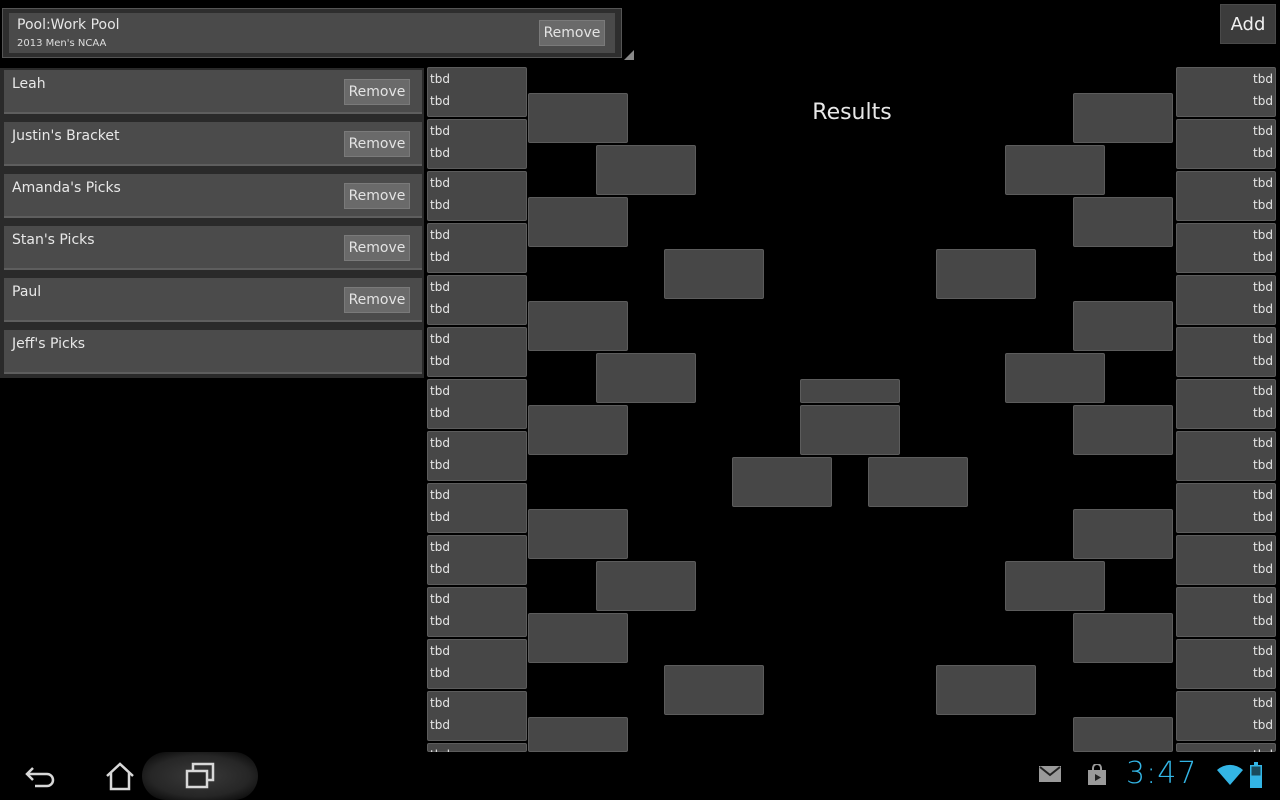  What do you see at coordinates (572, 33) in the screenshot?
I see `pool-remove-button: Remove` at bounding box center [572, 33].